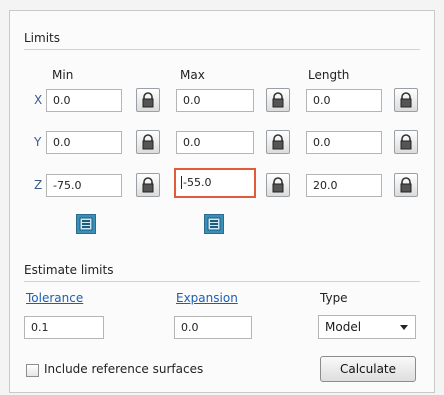 The height and width of the screenshot is (395, 444). I want to click on x-length-lock-button, so click(406, 100).